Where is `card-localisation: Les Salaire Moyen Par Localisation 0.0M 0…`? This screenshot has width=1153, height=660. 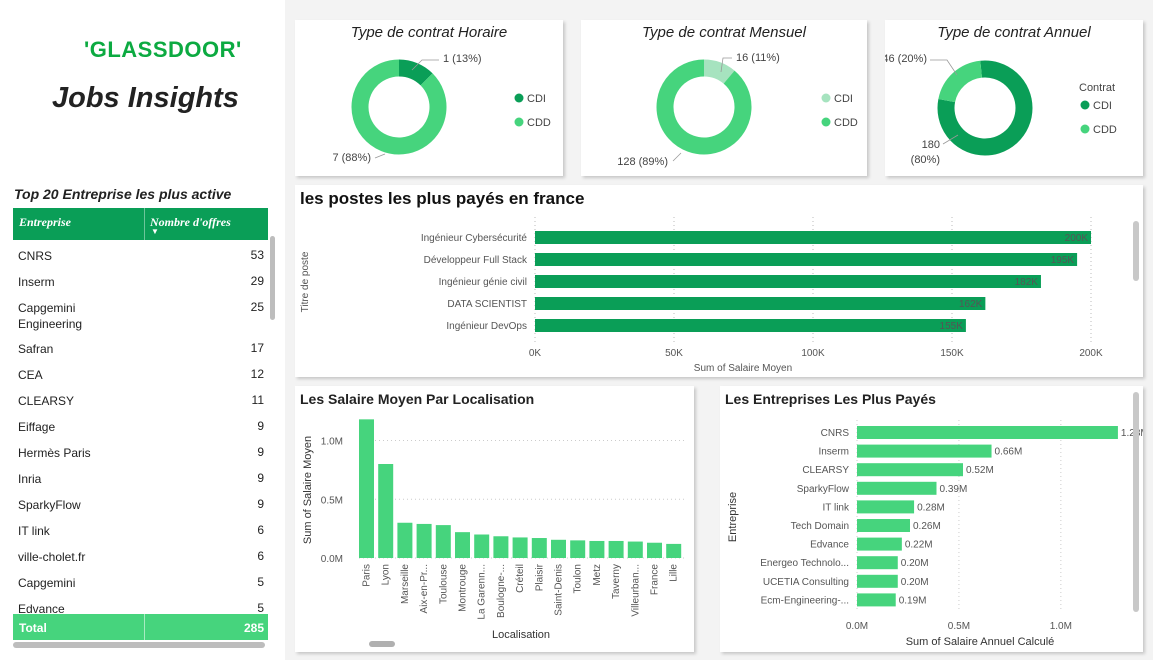
card-localisation: Les Salaire Moyen Par Localisation 0.0M 0… is located at coordinates (494, 519).